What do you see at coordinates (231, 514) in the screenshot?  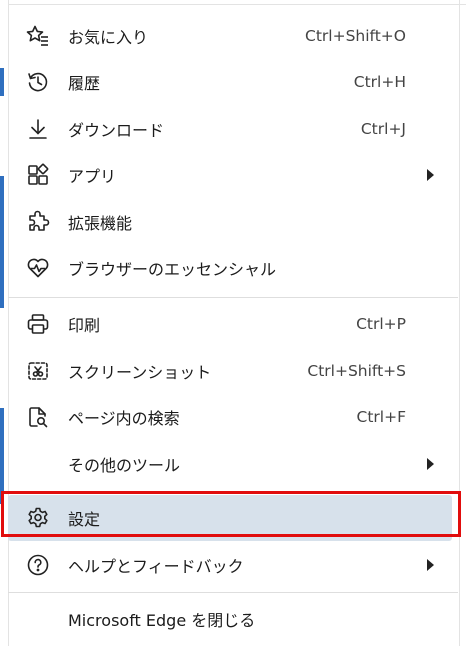 I see `highlight-annotation-box` at bounding box center [231, 514].